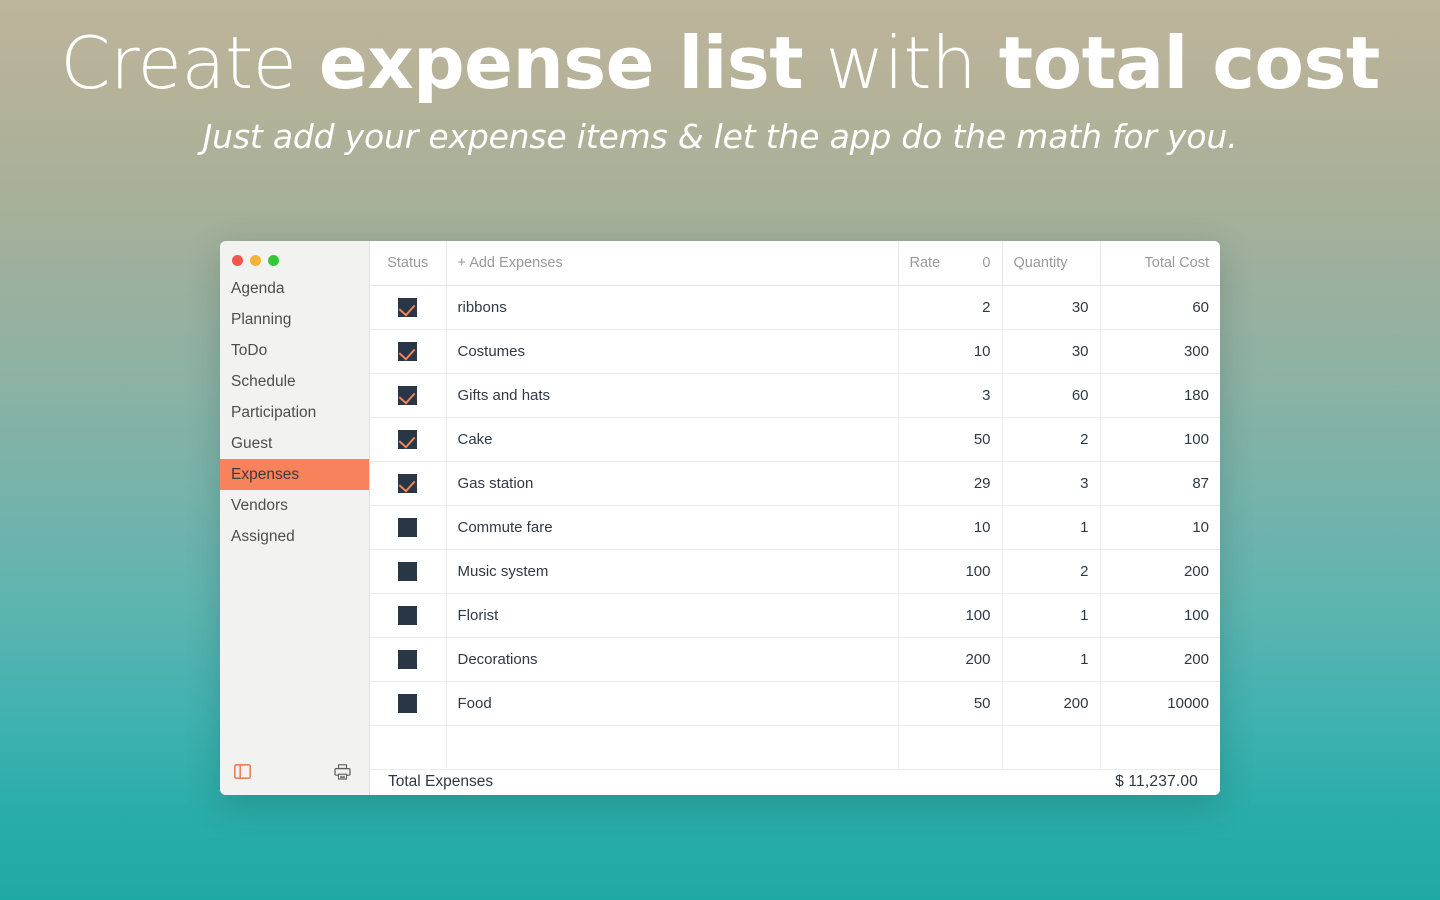 This screenshot has width=1440, height=900. I want to click on column-header-quantity: Quantity, so click(1051, 263).